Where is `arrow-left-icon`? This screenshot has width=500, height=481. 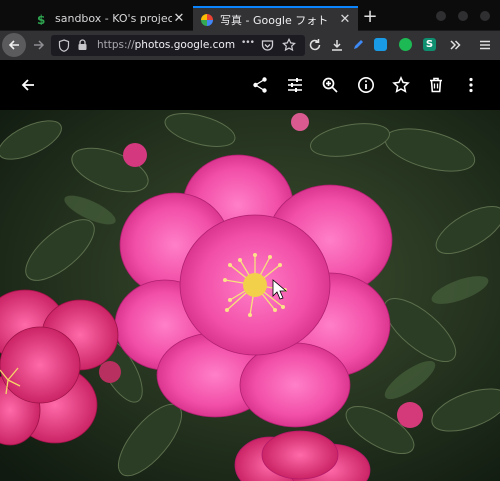
arrow-left-icon is located at coordinates (13, 45).